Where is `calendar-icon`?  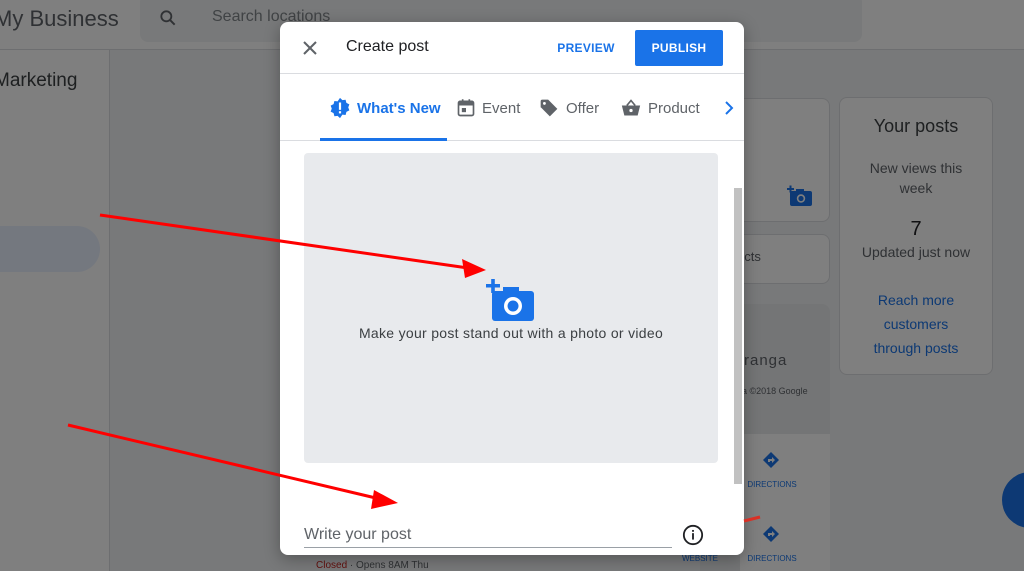 calendar-icon is located at coordinates (466, 108).